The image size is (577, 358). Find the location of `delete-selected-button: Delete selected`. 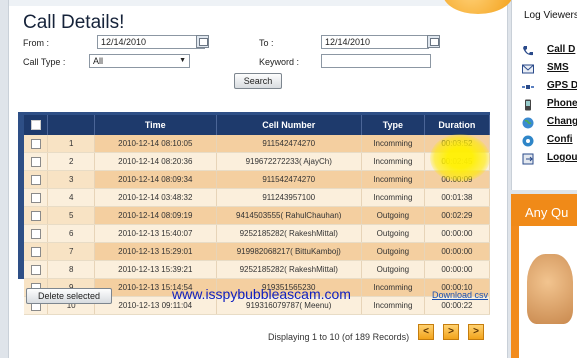

delete-selected-button: Delete selected is located at coordinates (69, 296).